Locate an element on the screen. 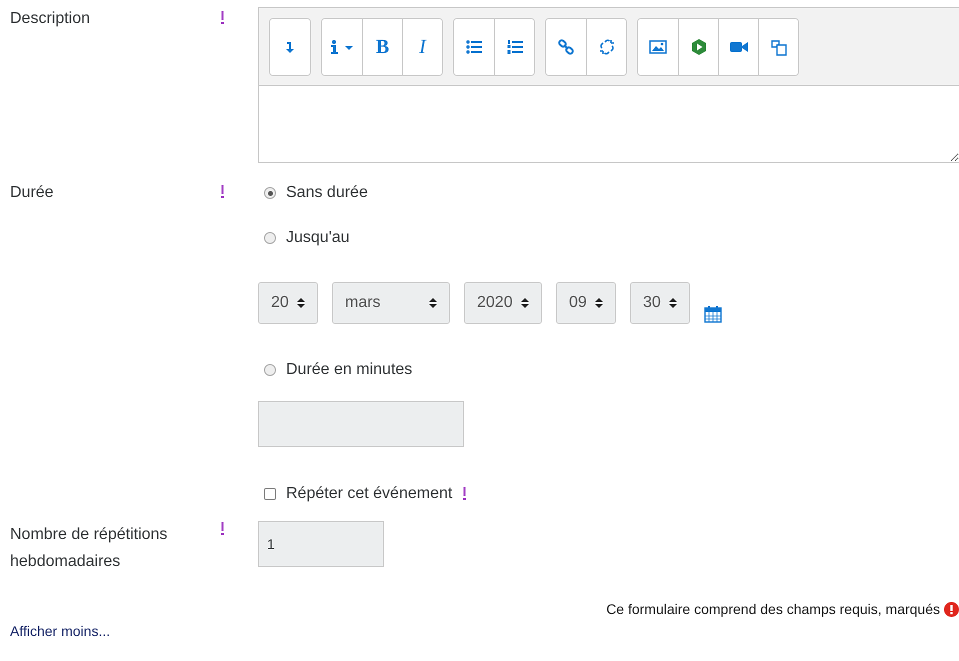  alert-icon is located at coordinates (951, 609).